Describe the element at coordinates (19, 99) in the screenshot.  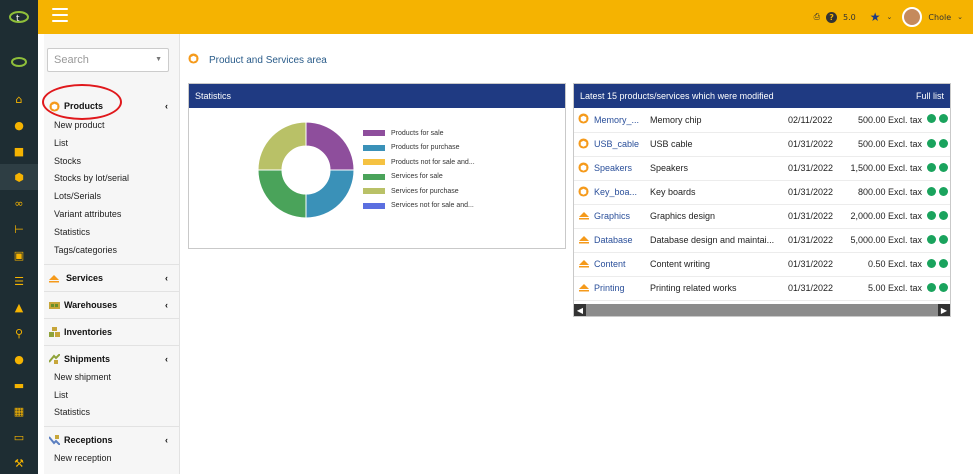
I see `home-icon: ⌂` at that location.